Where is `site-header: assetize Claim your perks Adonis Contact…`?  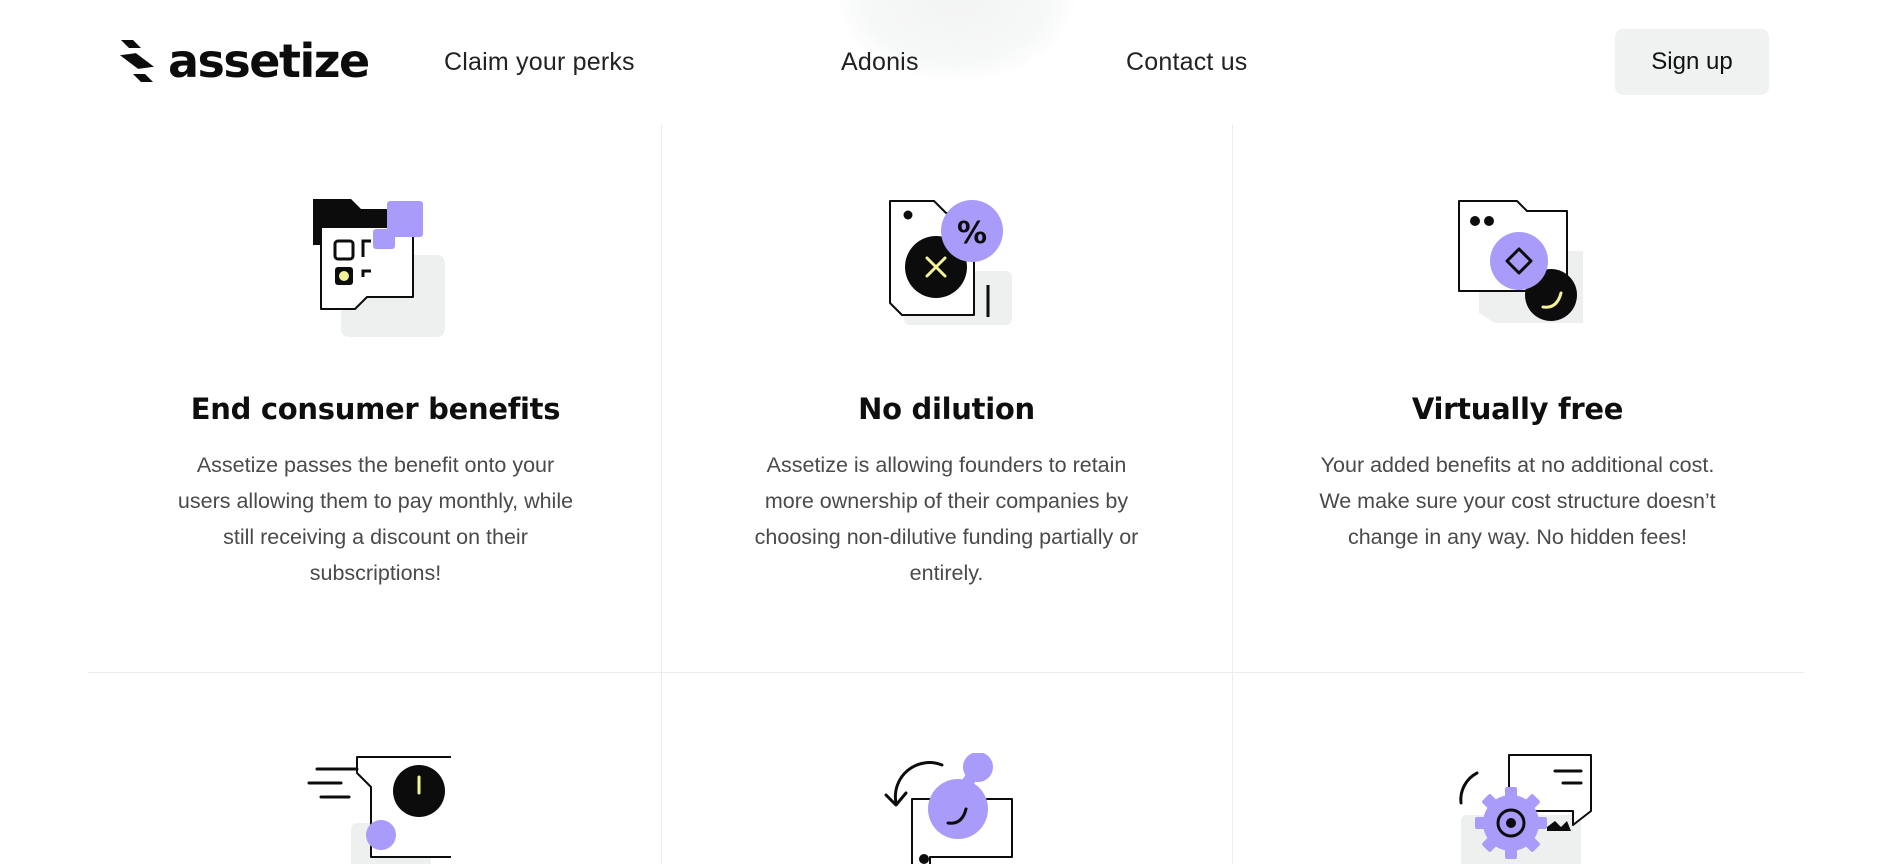 site-header: assetize Claim your perks Adonis Contact… is located at coordinates (943, 62).